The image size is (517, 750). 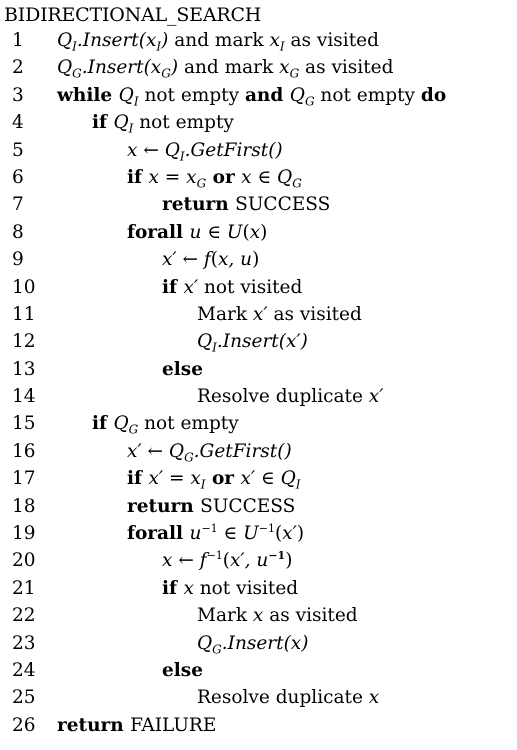 I want to click on code-token: Mark, so click(x=225, y=314).